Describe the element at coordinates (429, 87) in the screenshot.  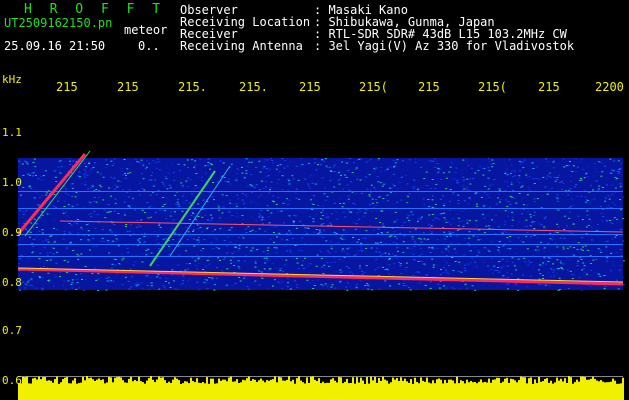
I see `time-tick: 215` at that location.